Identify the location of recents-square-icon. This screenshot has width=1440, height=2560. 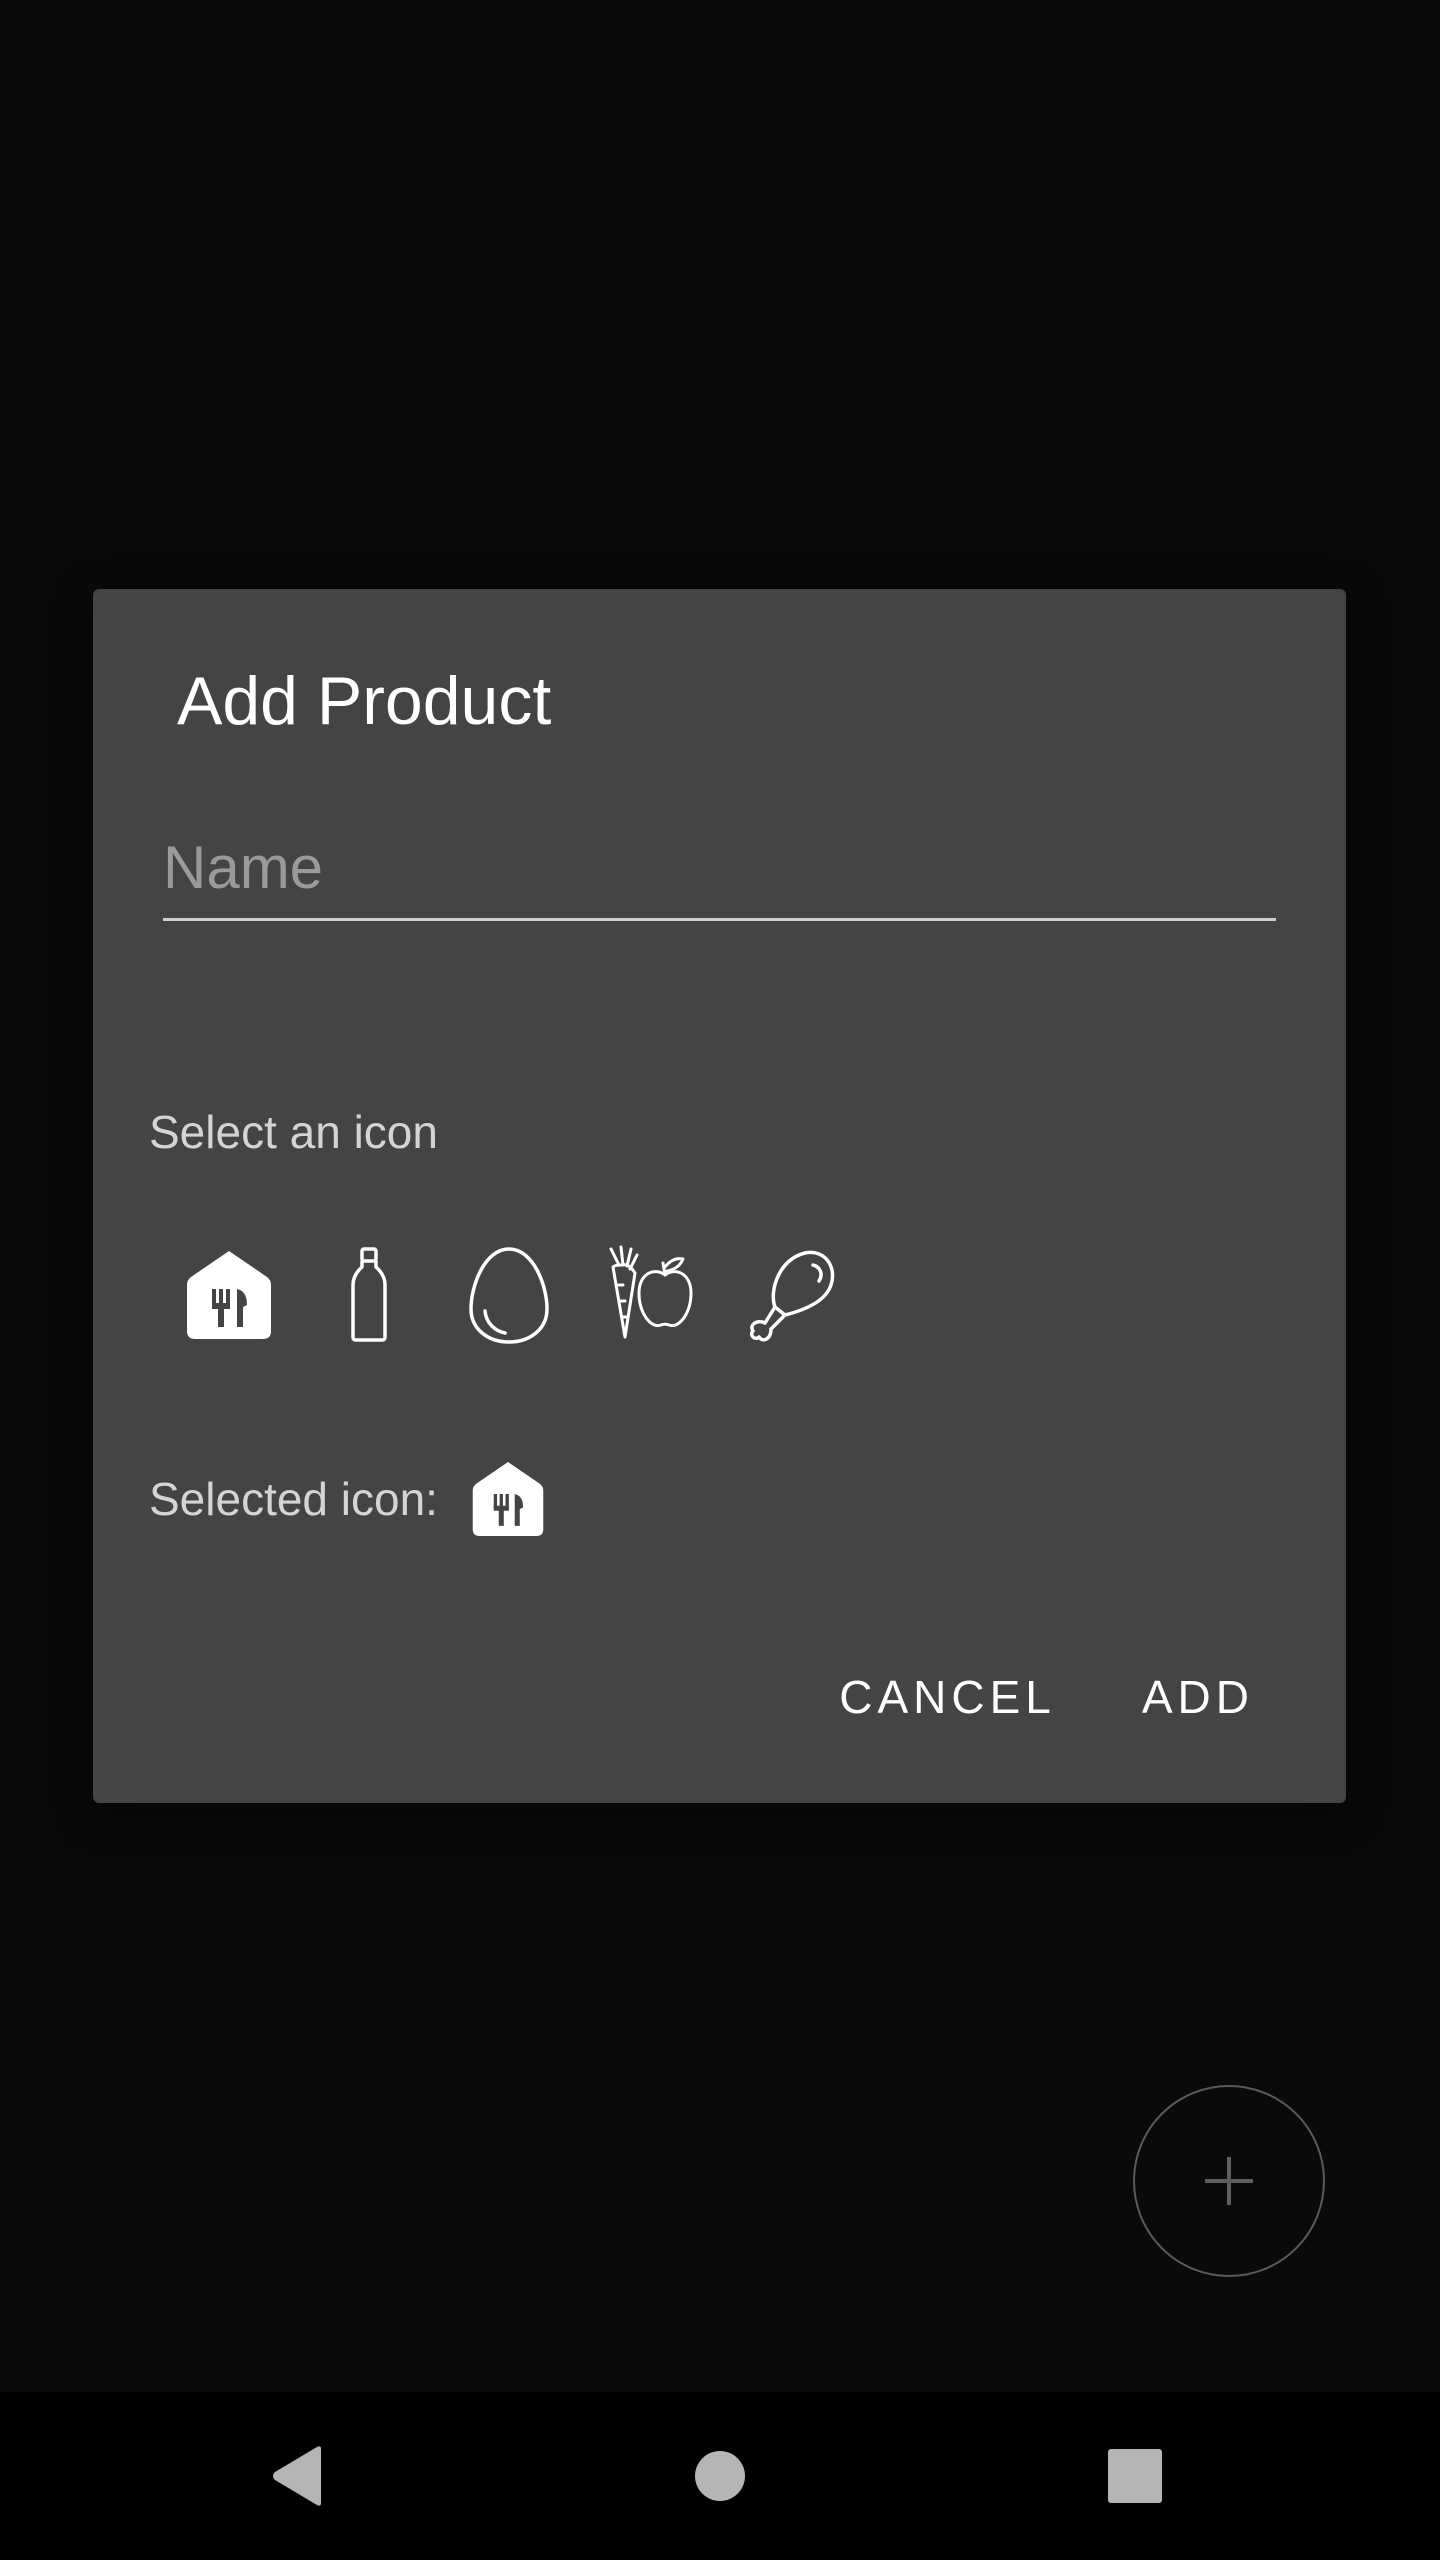
(1135, 2476).